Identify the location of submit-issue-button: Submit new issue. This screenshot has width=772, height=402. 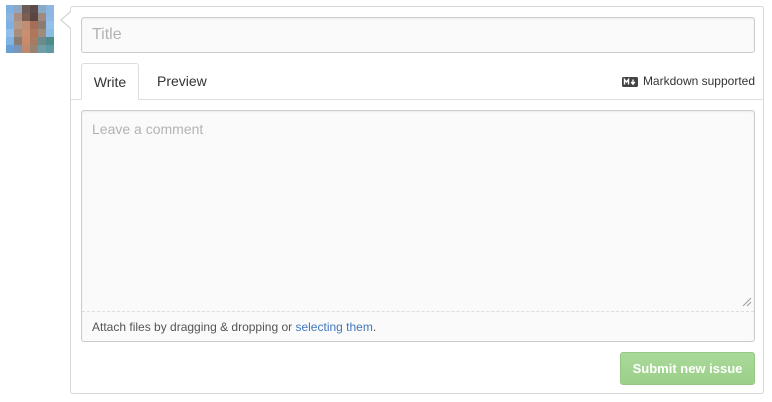
(687, 368).